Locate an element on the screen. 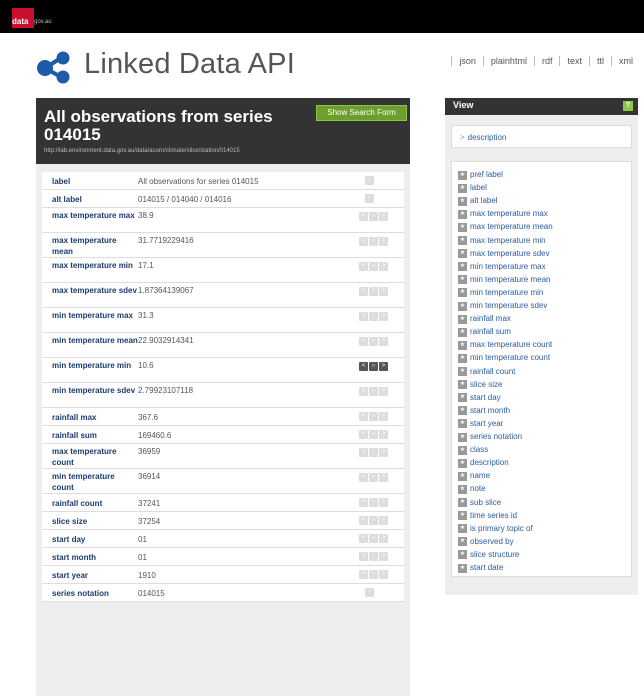  format-link: ttl is located at coordinates (599, 61).